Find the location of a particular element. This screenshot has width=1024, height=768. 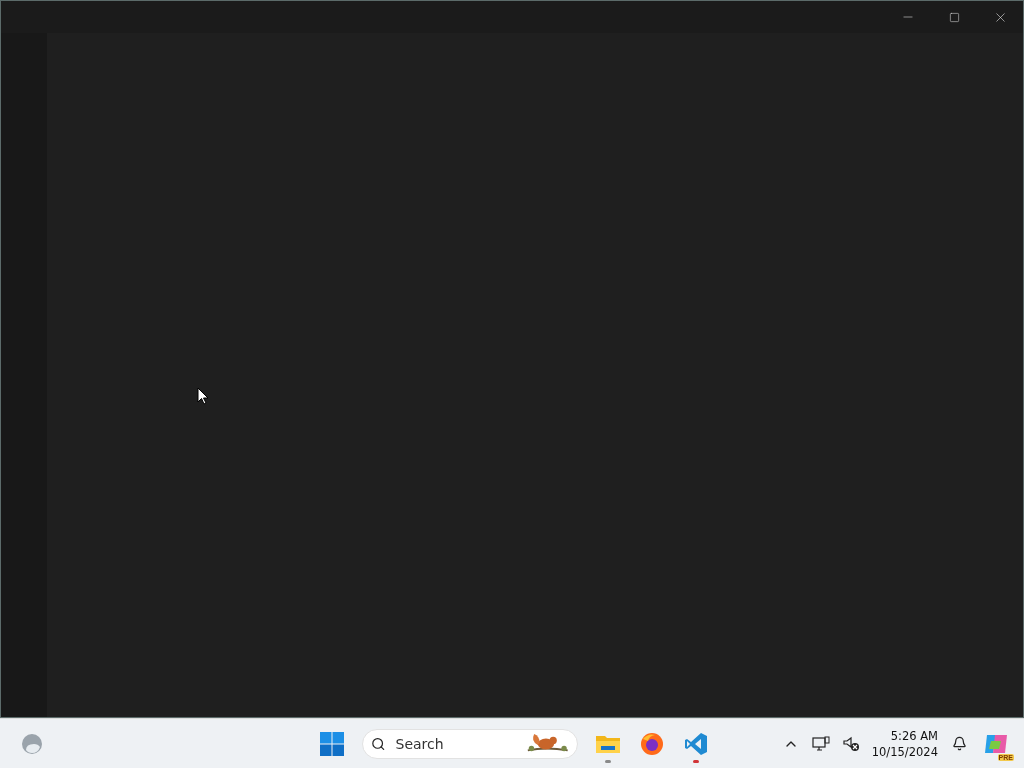

maximize-icon is located at coordinates (954, 17).